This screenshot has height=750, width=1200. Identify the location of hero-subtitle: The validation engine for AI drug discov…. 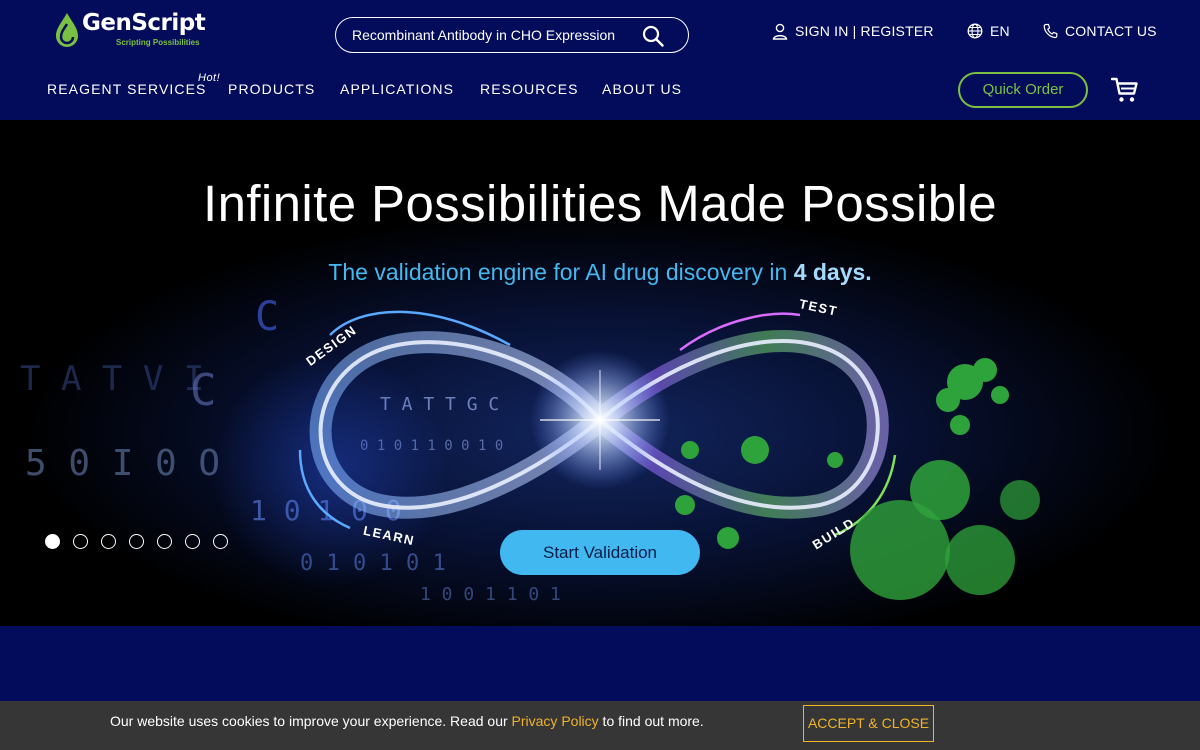
(600, 272).